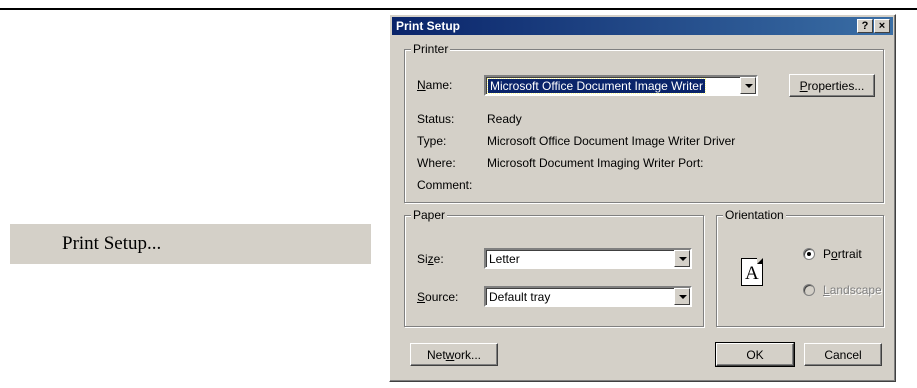  What do you see at coordinates (595, 163) in the screenshot?
I see `where-value: Microsoft Document Imaging Writer Port:` at bounding box center [595, 163].